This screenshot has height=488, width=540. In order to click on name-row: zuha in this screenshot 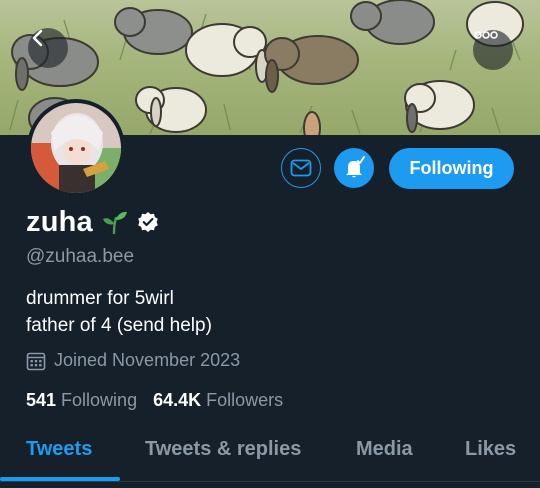, I will do `click(92, 222)`.